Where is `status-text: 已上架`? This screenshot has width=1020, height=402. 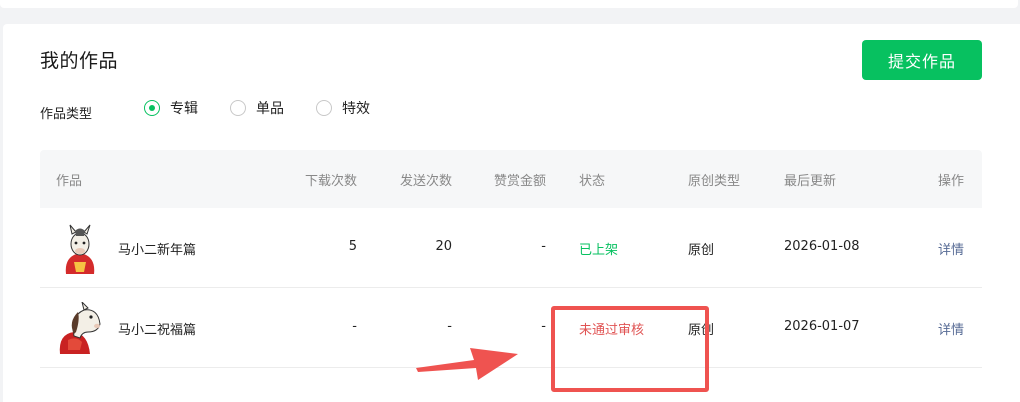
status-text: 已上架 is located at coordinates (599, 250).